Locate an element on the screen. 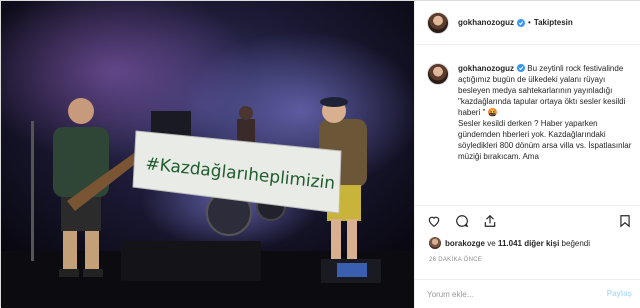 The height and width of the screenshot is (308, 640). likes-count: 11.041 diğer kişi is located at coordinates (528, 243).